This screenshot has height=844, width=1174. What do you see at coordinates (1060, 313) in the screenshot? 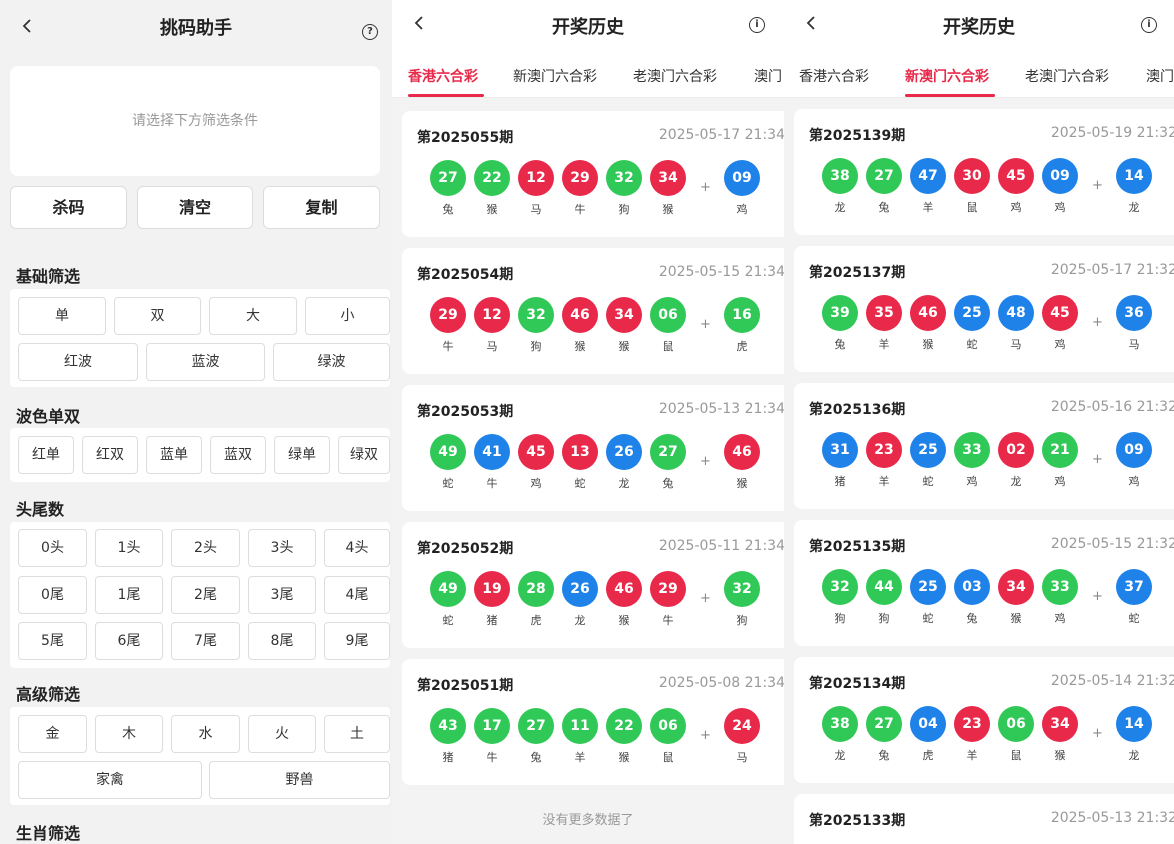
I see `ball-number: 45` at bounding box center [1060, 313].